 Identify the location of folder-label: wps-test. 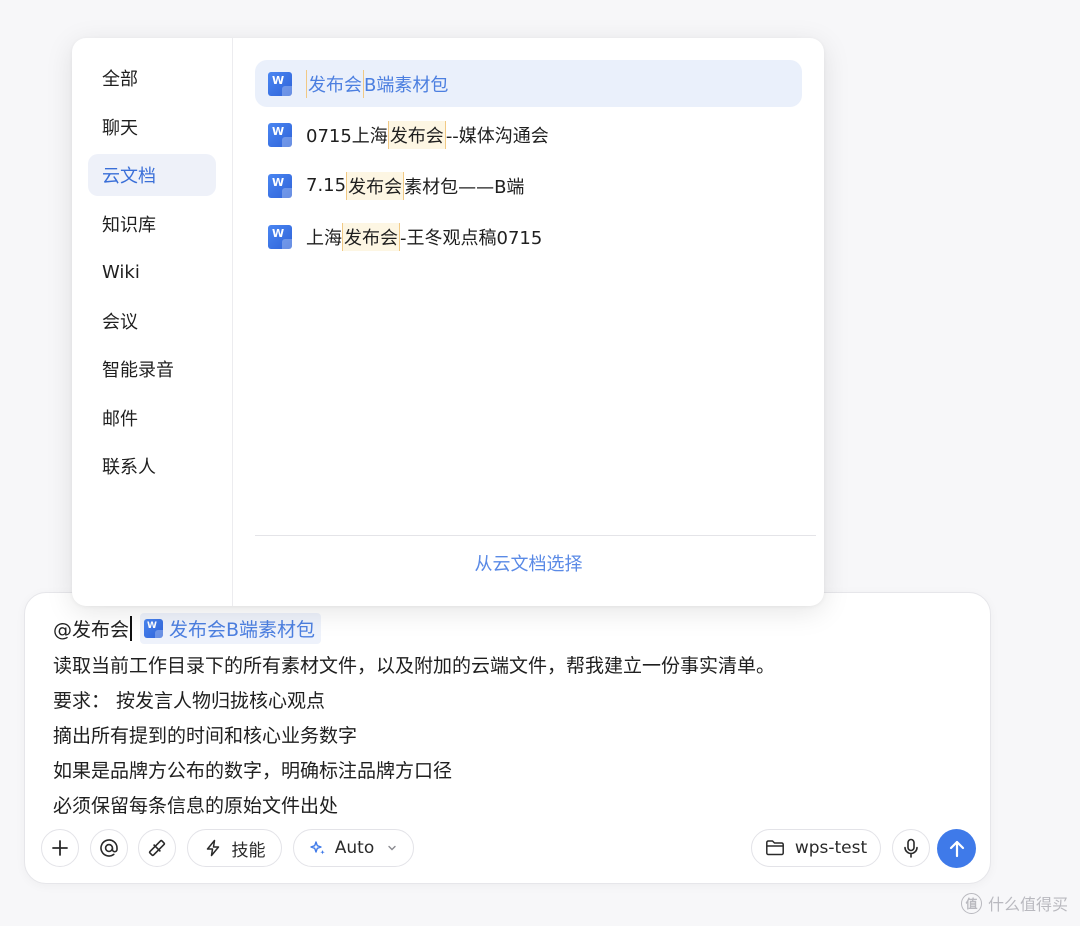
(831, 848).